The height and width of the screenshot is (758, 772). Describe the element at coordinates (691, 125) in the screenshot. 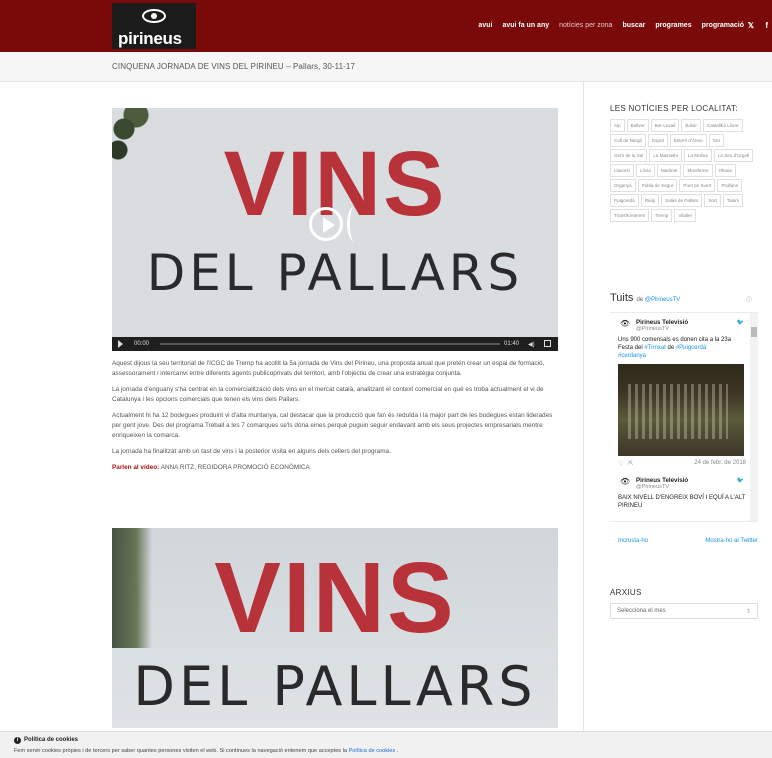

I see `location-tag: Bolvir` at that location.